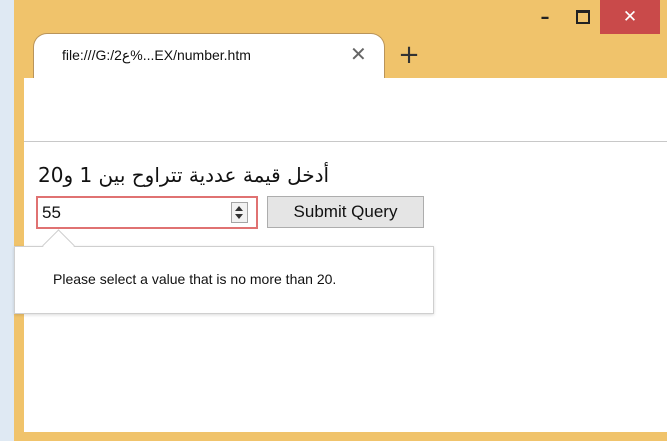 The image size is (667, 441). I want to click on close-icon: ✕, so click(630, 17).